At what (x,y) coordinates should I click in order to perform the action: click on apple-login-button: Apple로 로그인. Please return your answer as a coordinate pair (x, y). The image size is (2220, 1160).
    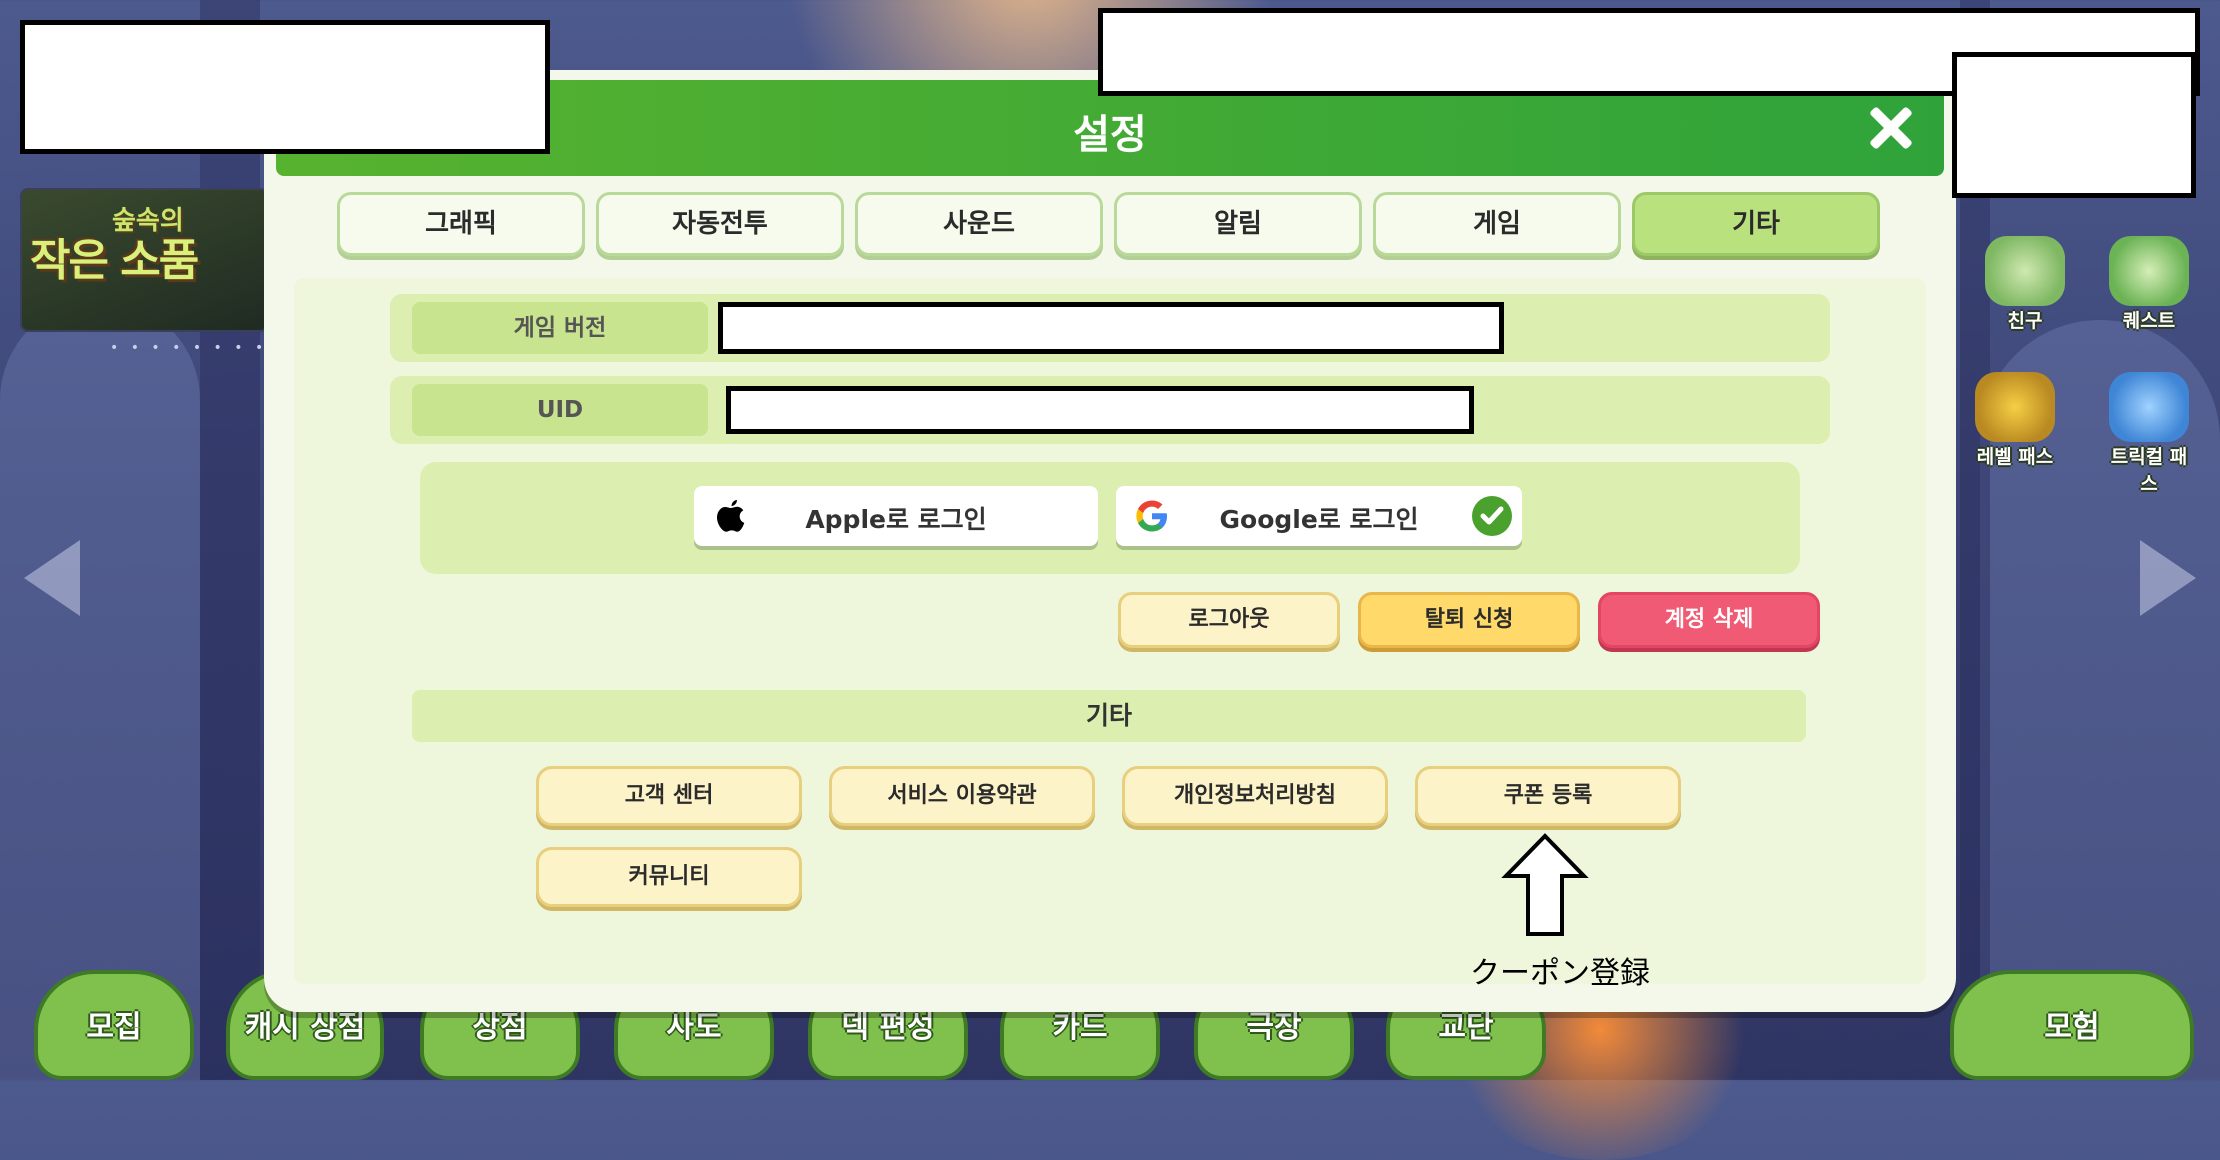
    Looking at the image, I should click on (896, 516).